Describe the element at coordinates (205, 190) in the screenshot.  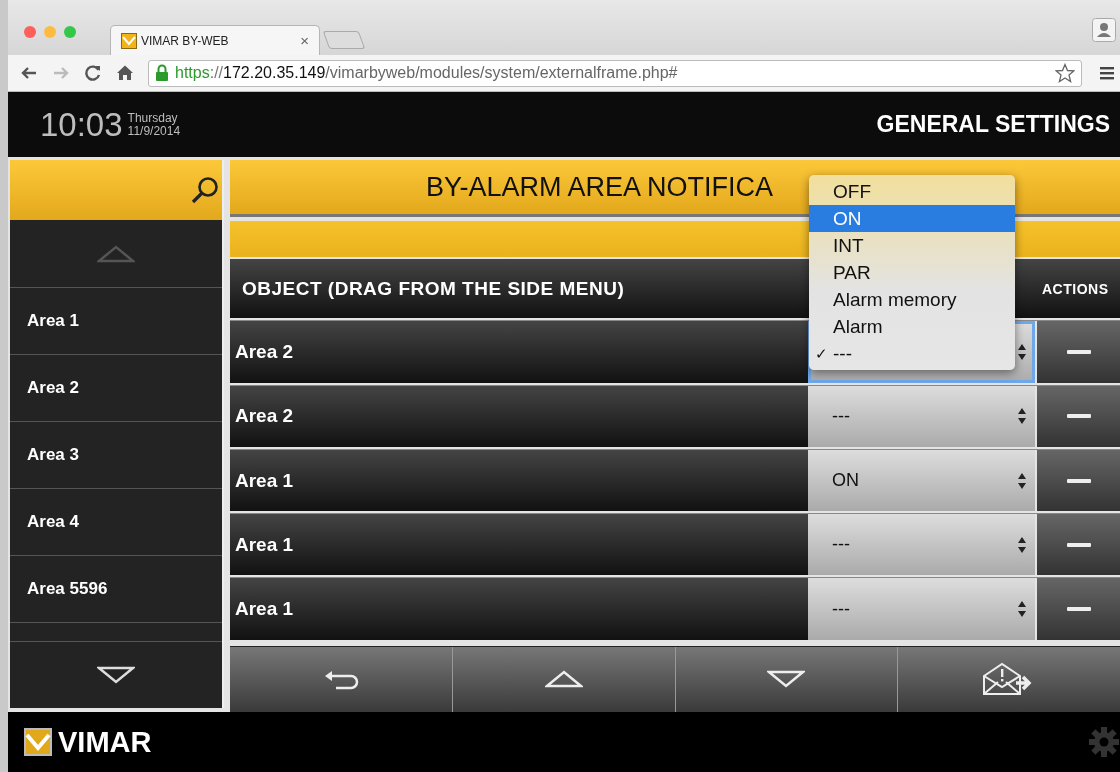
I see `search-icon` at that location.